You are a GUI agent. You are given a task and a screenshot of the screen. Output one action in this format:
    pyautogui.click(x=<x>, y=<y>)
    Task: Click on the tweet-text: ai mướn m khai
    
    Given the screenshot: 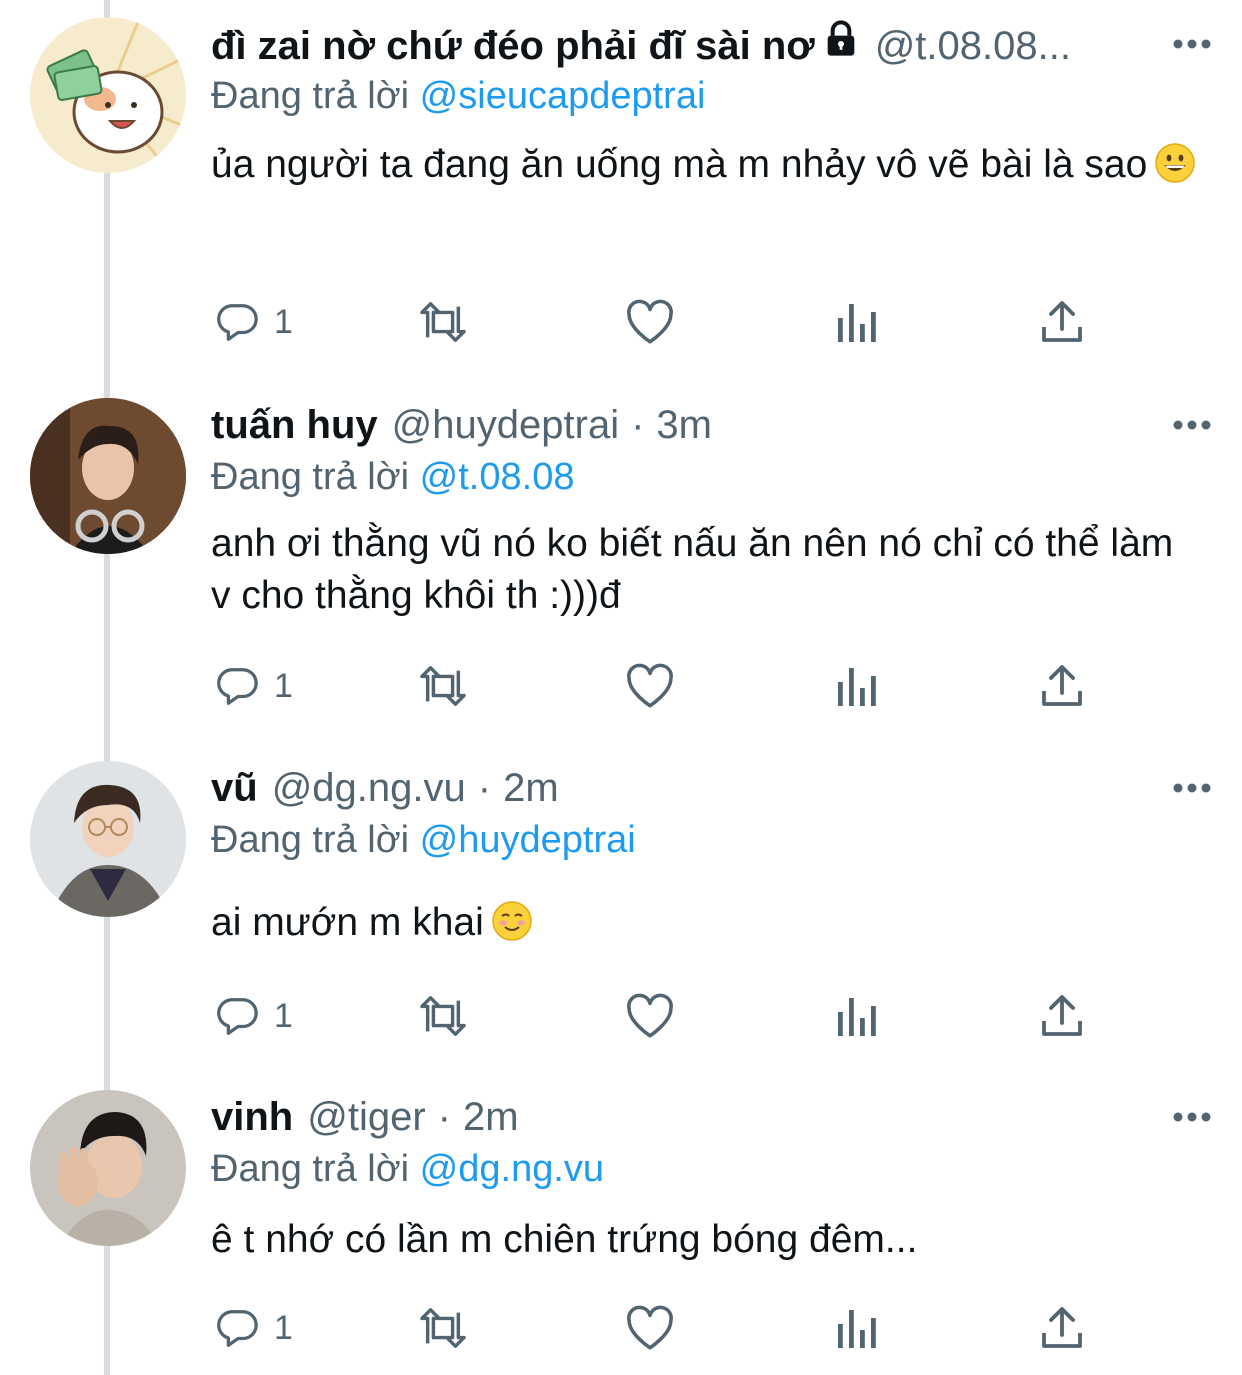 What is the action you would take?
    pyautogui.click(x=706, y=926)
    